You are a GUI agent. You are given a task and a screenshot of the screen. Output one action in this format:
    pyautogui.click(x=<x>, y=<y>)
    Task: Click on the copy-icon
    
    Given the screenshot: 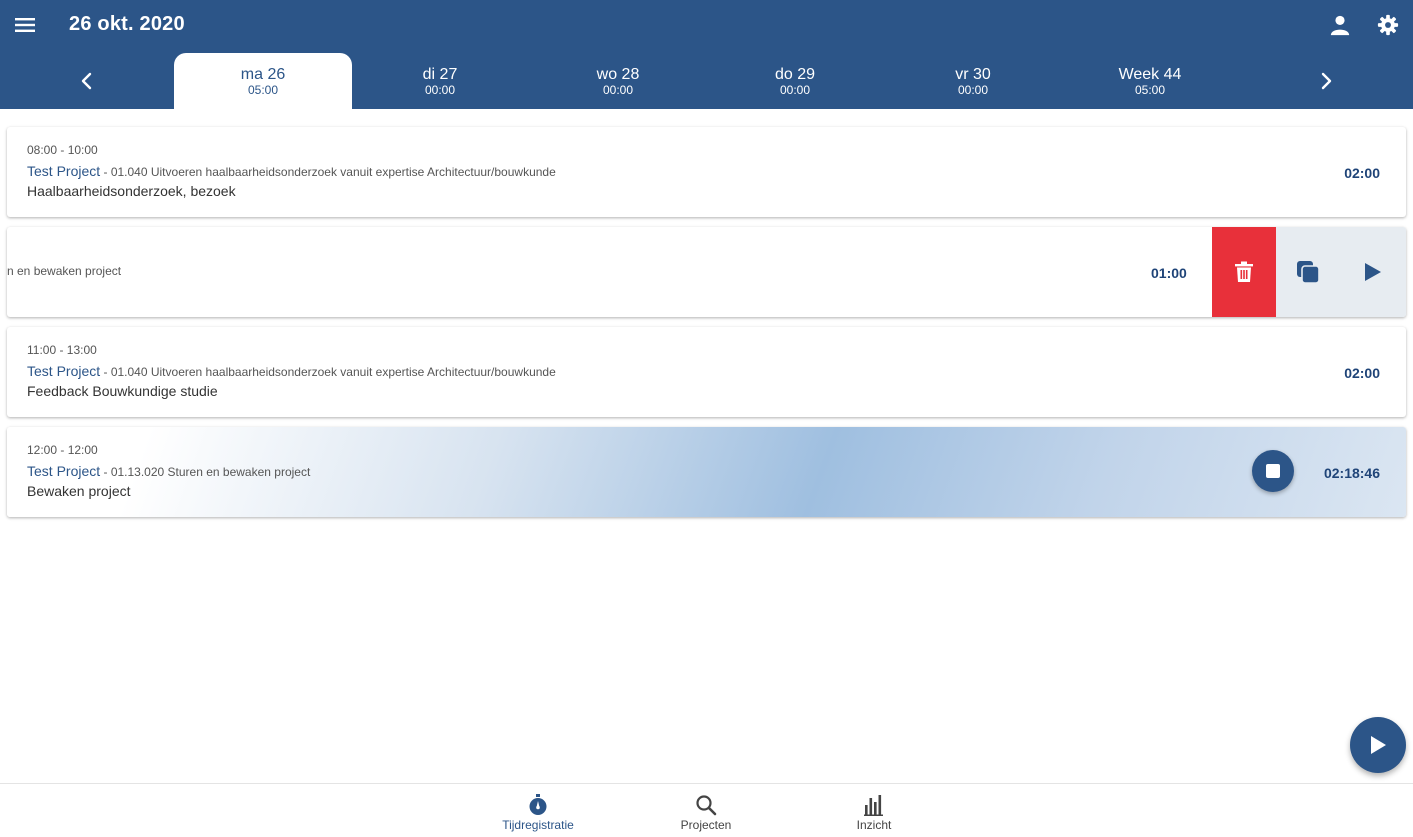 What is the action you would take?
    pyautogui.click(x=1308, y=272)
    